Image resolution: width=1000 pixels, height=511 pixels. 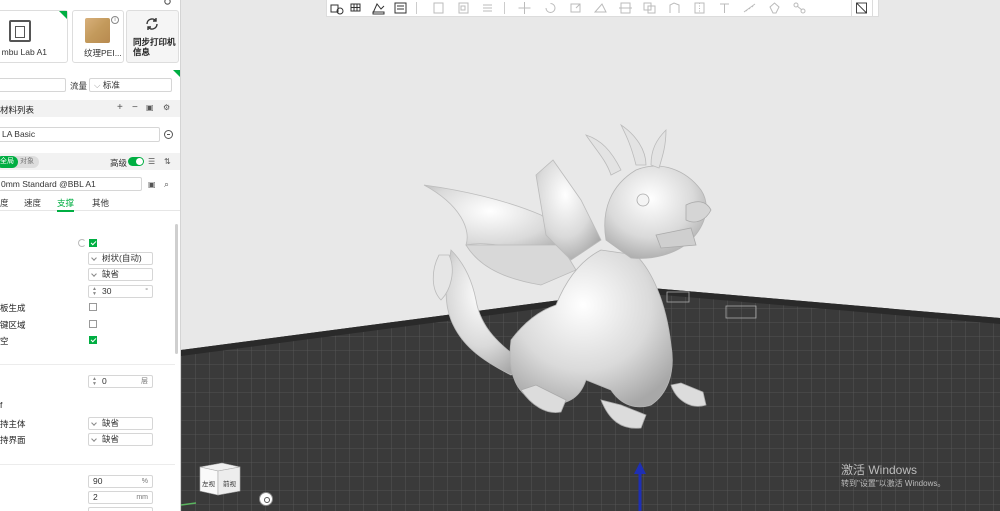 What do you see at coordinates (152, 185) in the screenshot?
I see `save-icon: ▣` at bounding box center [152, 185].